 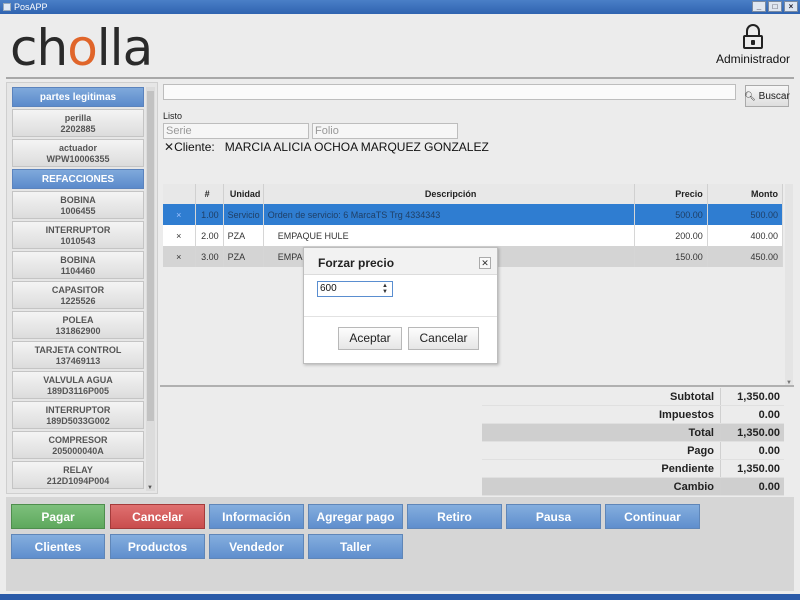 I want to click on total-label: Total, so click(x=701, y=433).